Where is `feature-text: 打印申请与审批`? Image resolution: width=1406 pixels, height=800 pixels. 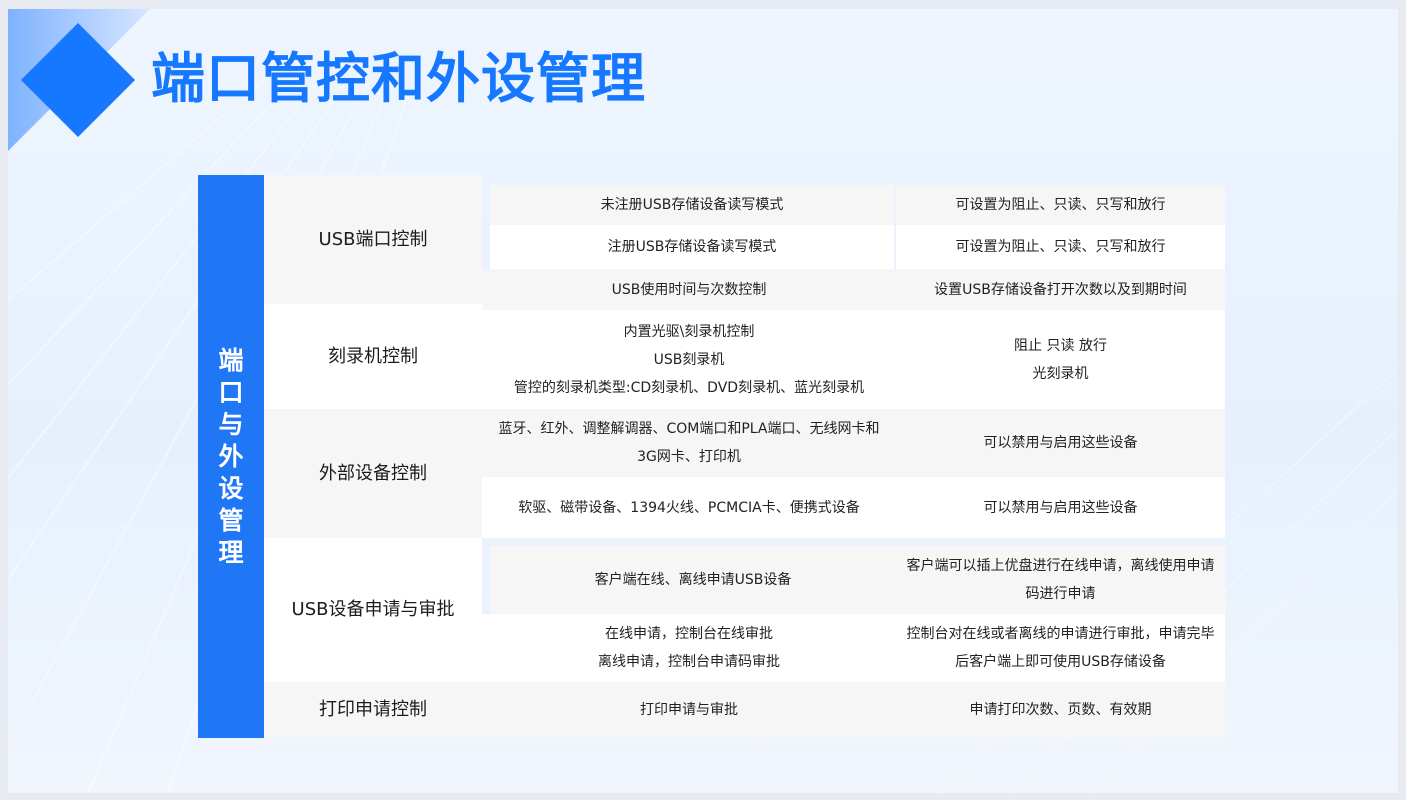 feature-text: 打印申请与审批 is located at coordinates (689, 710).